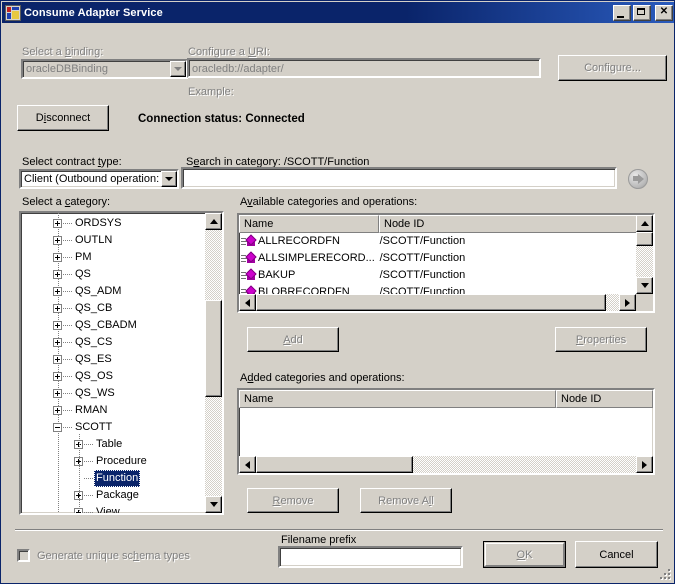  What do you see at coordinates (665, 574) in the screenshot?
I see `resize-grip-icon` at bounding box center [665, 574].